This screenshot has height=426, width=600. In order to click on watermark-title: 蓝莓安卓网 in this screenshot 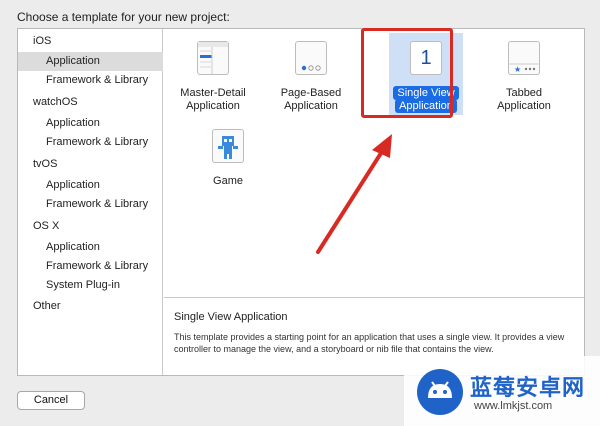, I will do `click(528, 387)`.